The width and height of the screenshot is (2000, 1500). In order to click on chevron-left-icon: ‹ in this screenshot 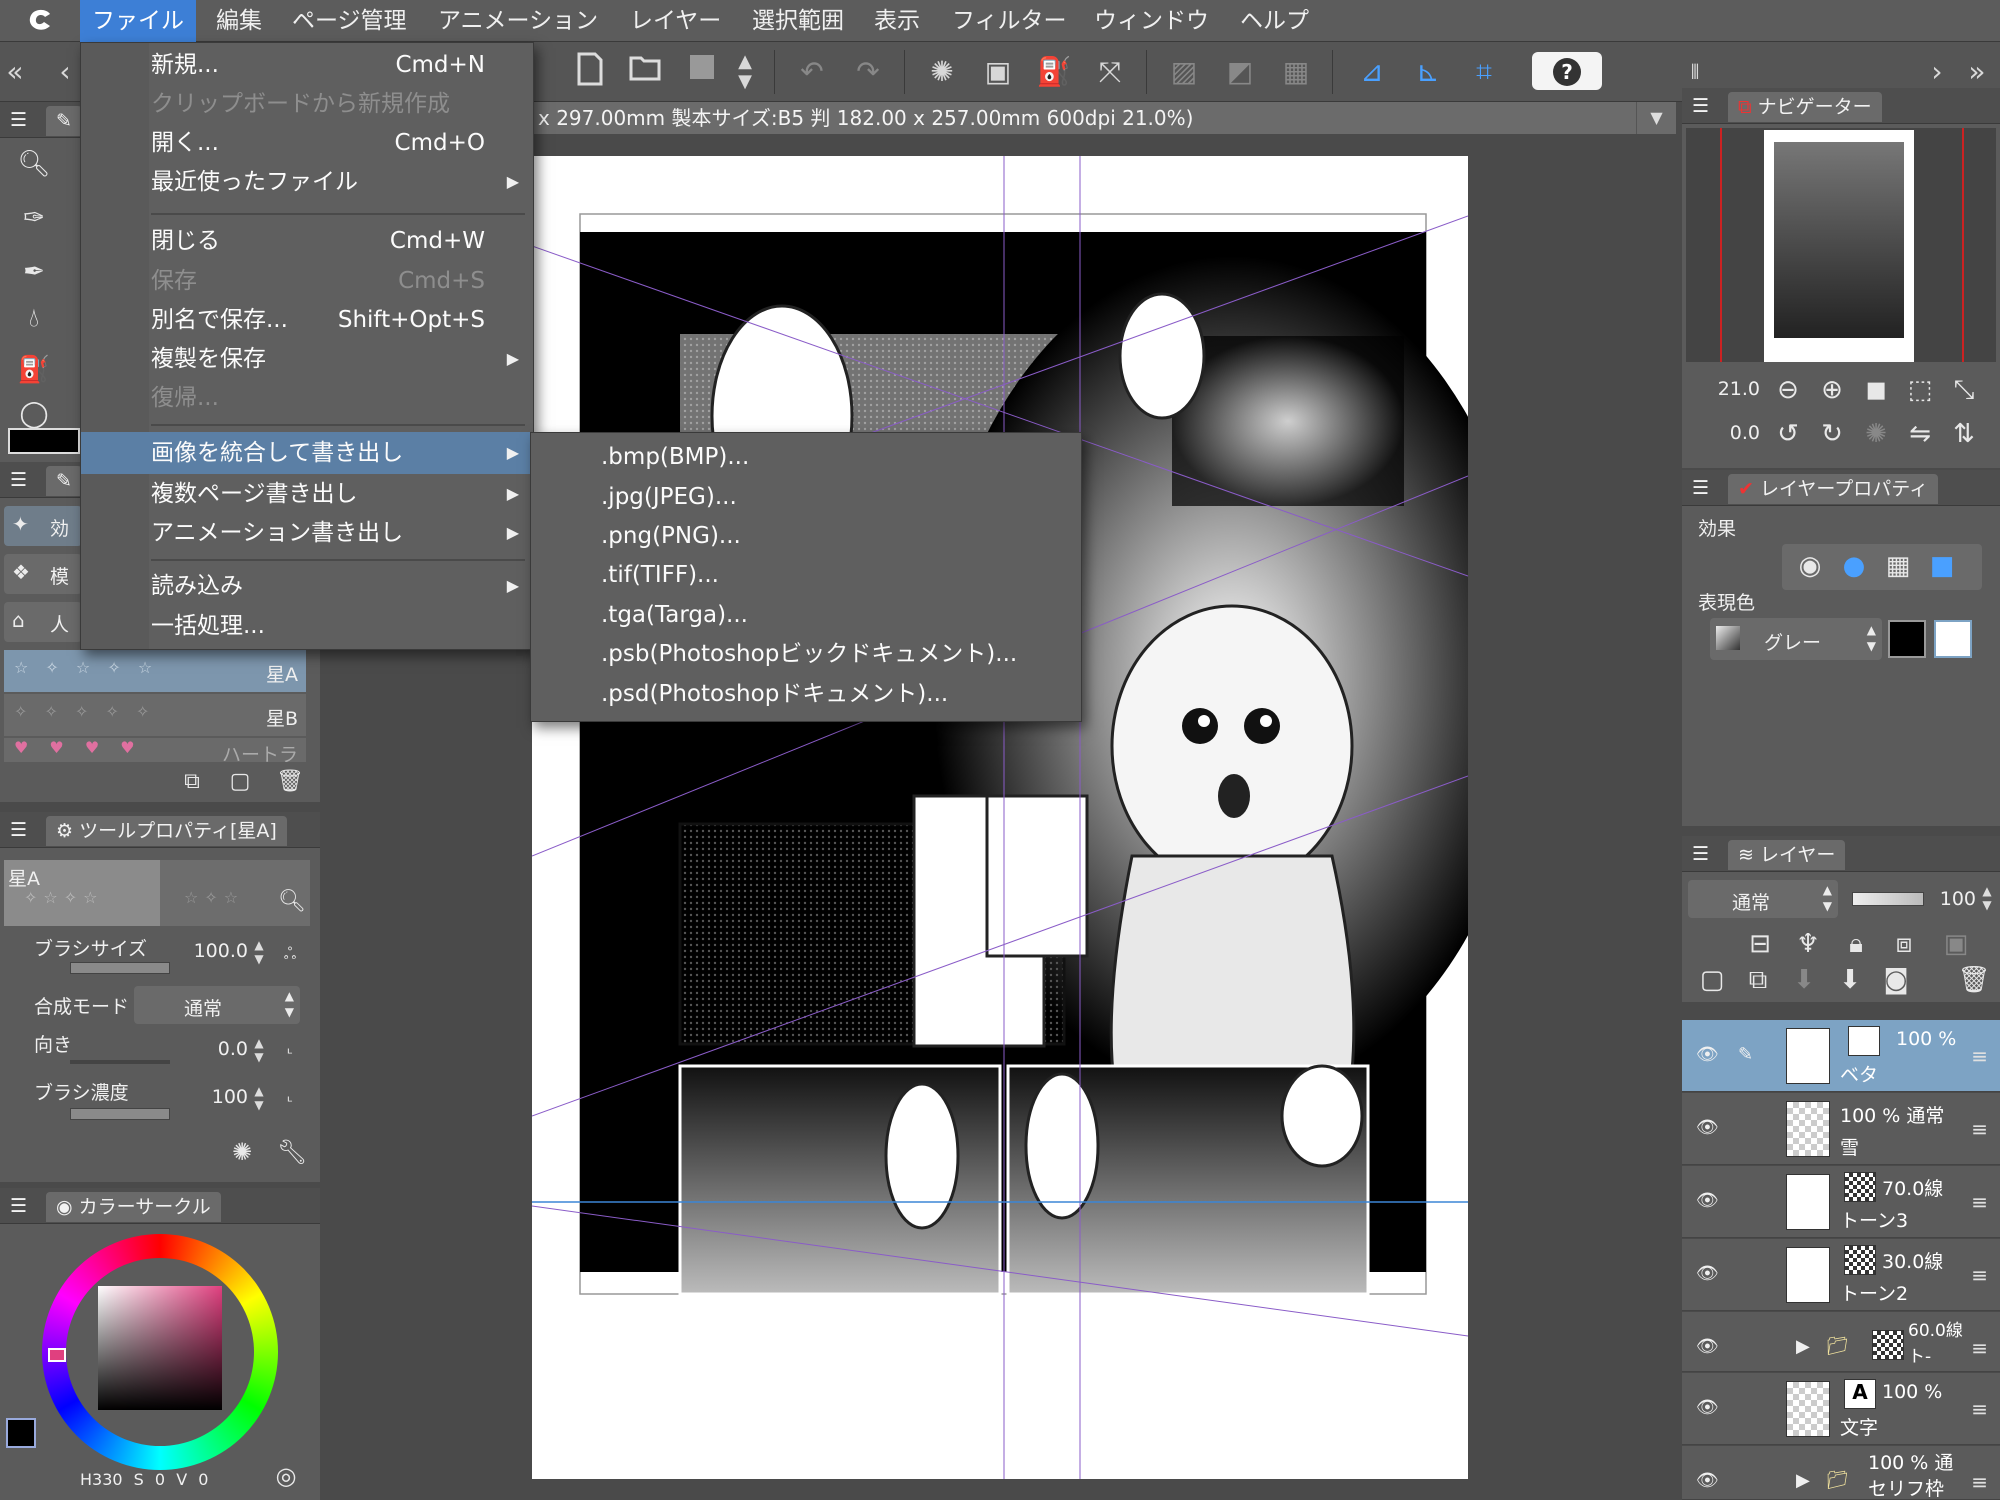, I will do `click(65, 72)`.